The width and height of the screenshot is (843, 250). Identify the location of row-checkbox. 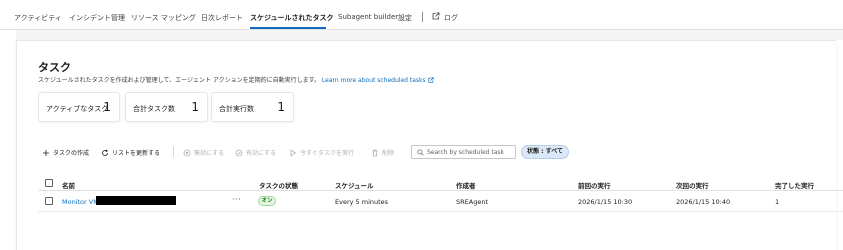
(49, 201).